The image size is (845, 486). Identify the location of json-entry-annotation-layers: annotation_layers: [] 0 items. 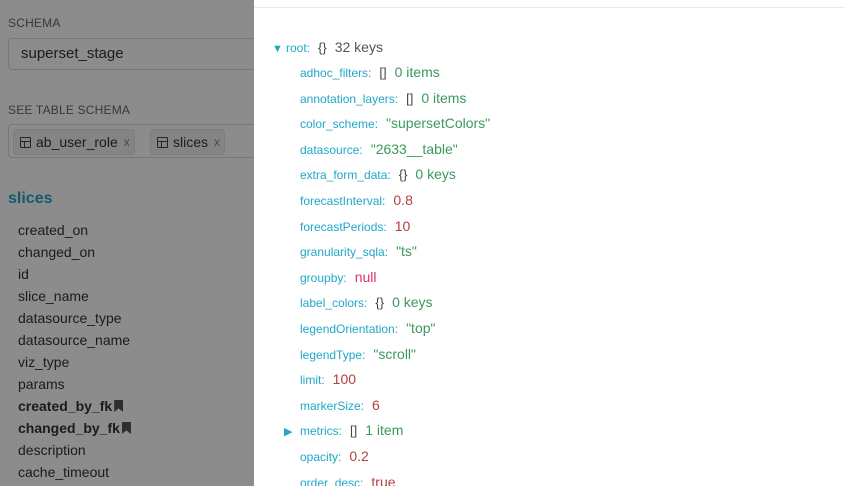
(383, 98).